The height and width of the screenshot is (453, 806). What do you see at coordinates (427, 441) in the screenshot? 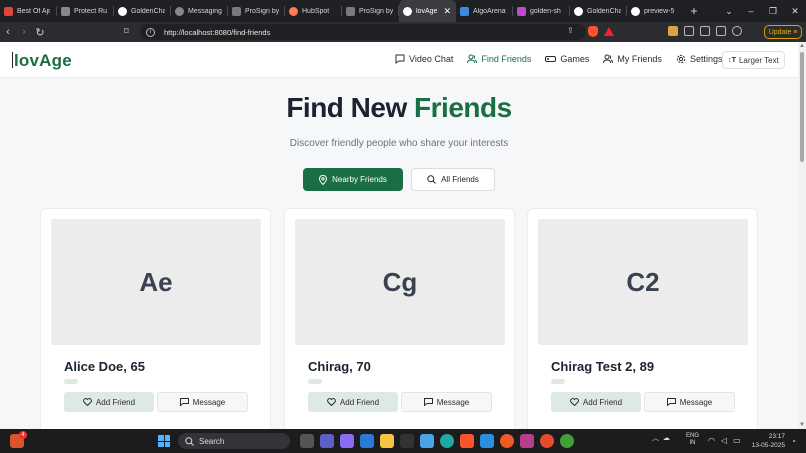
I see `photos-icon` at bounding box center [427, 441].